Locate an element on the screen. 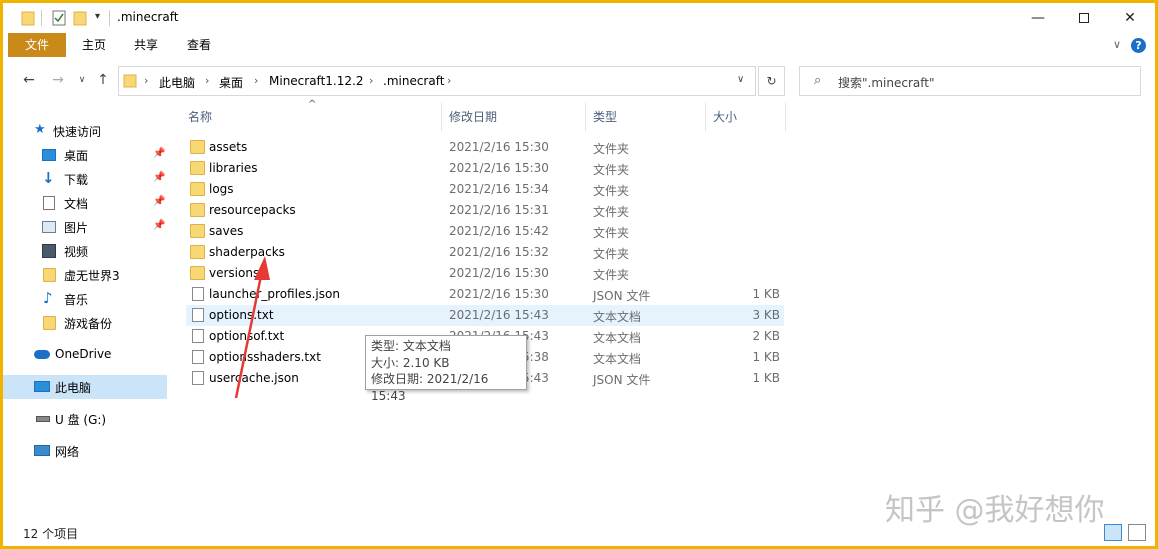 This screenshot has height=549, width=1158. column-header-name: 名称 is located at coordinates (314, 117).